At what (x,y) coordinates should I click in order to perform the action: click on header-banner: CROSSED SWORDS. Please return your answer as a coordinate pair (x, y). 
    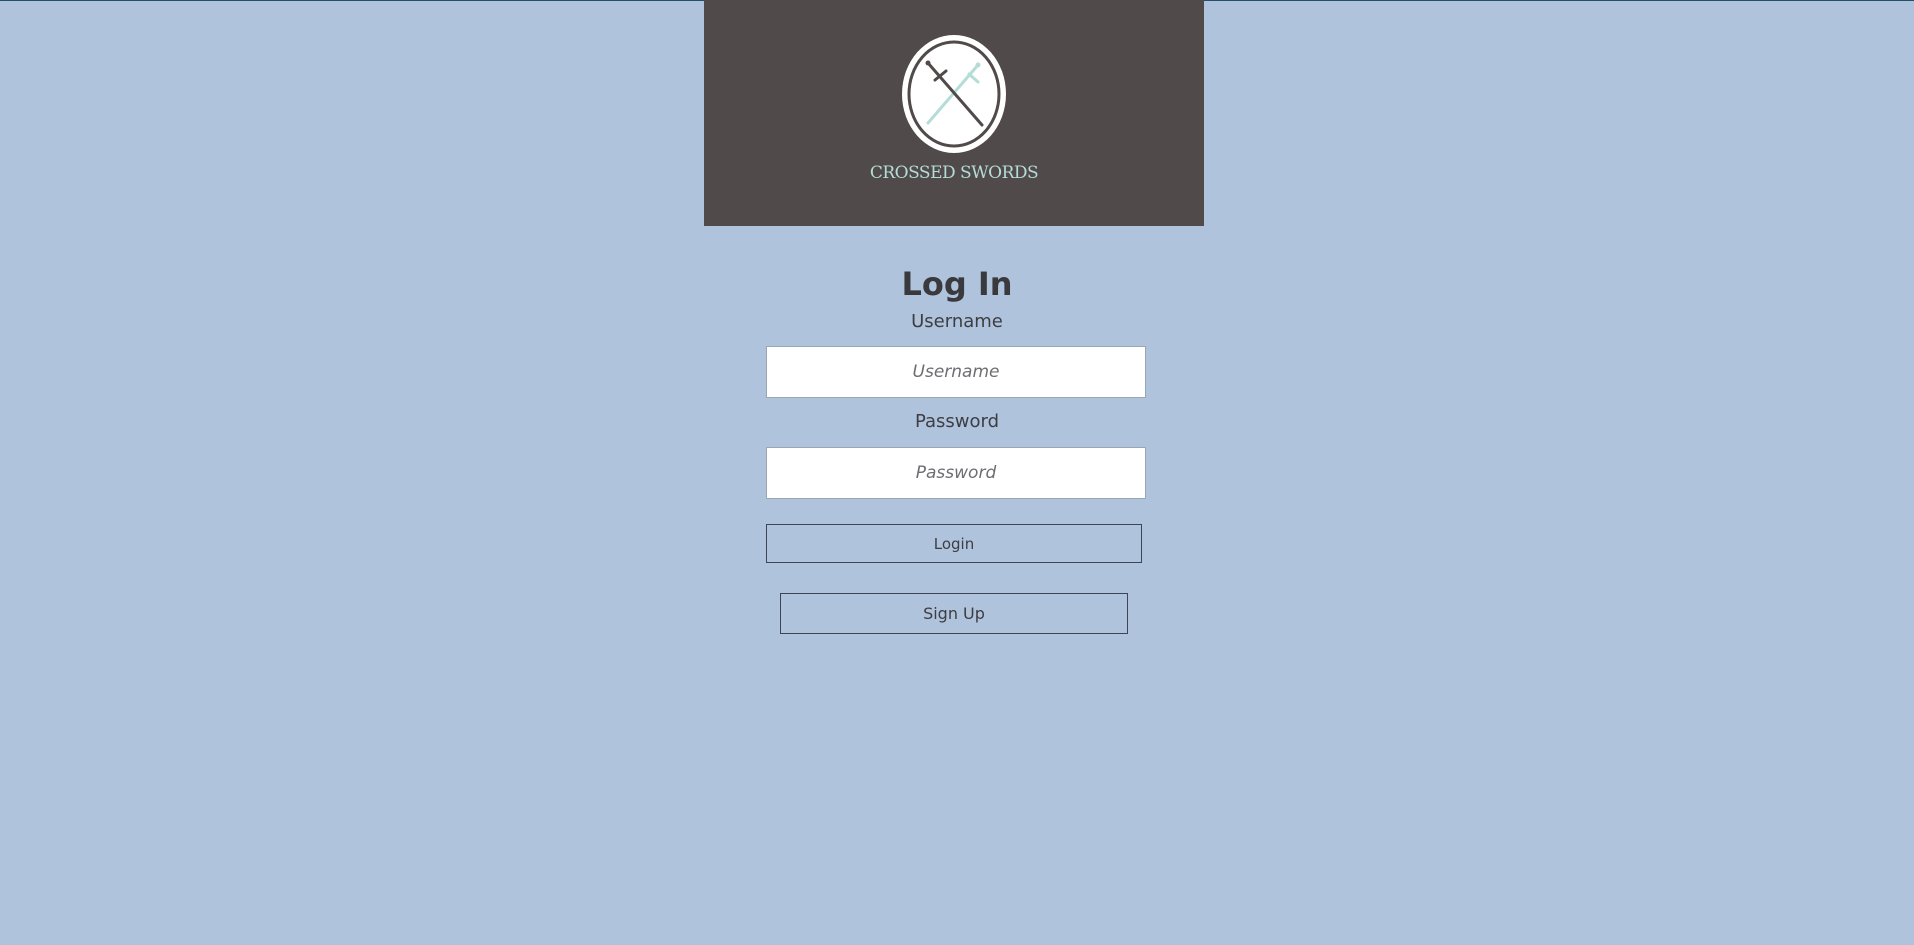
    Looking at the image, I should click on (954, 113).